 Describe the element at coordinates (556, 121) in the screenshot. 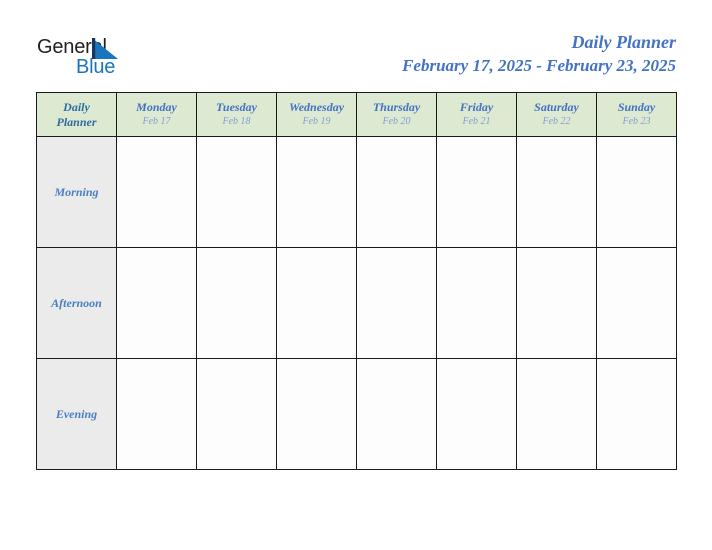

I see `day-date: Feb 22` at that location.